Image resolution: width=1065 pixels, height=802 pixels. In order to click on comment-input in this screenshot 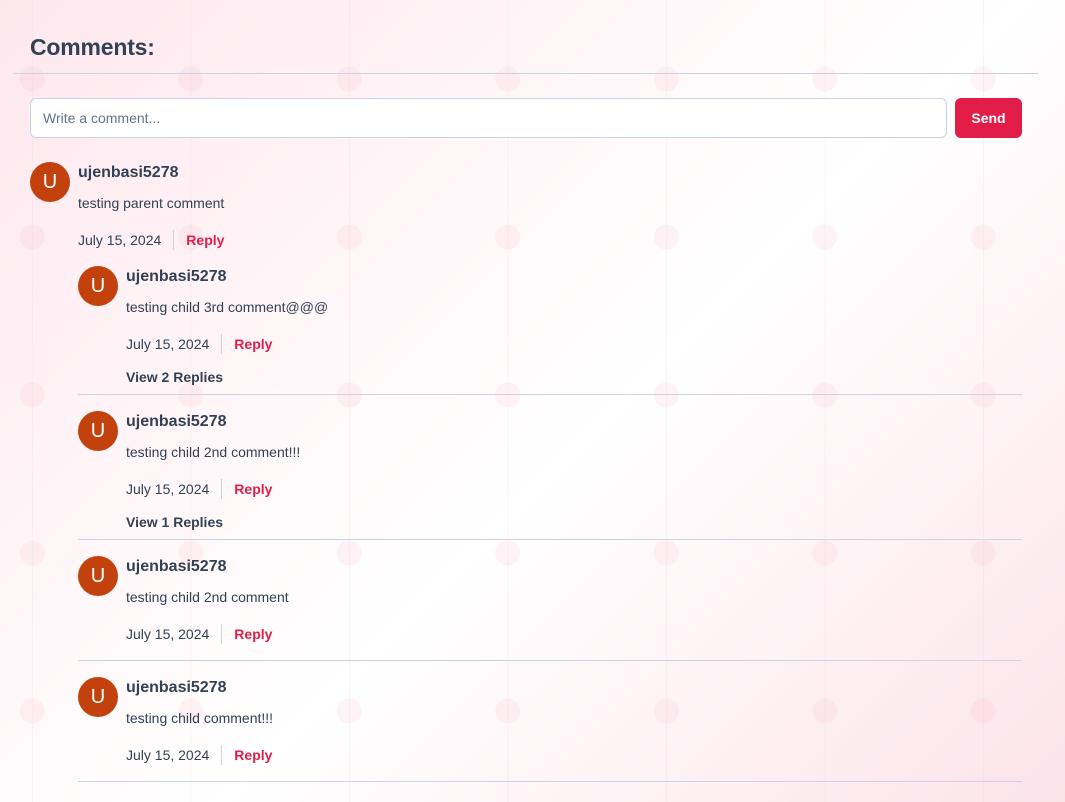, I will do `click(488, 118)`.